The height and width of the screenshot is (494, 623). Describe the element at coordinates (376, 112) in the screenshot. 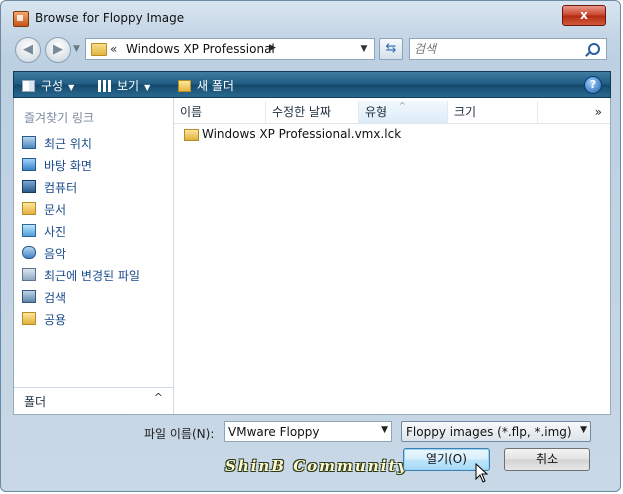

I see `column-header-type-label: 유형` at that location.